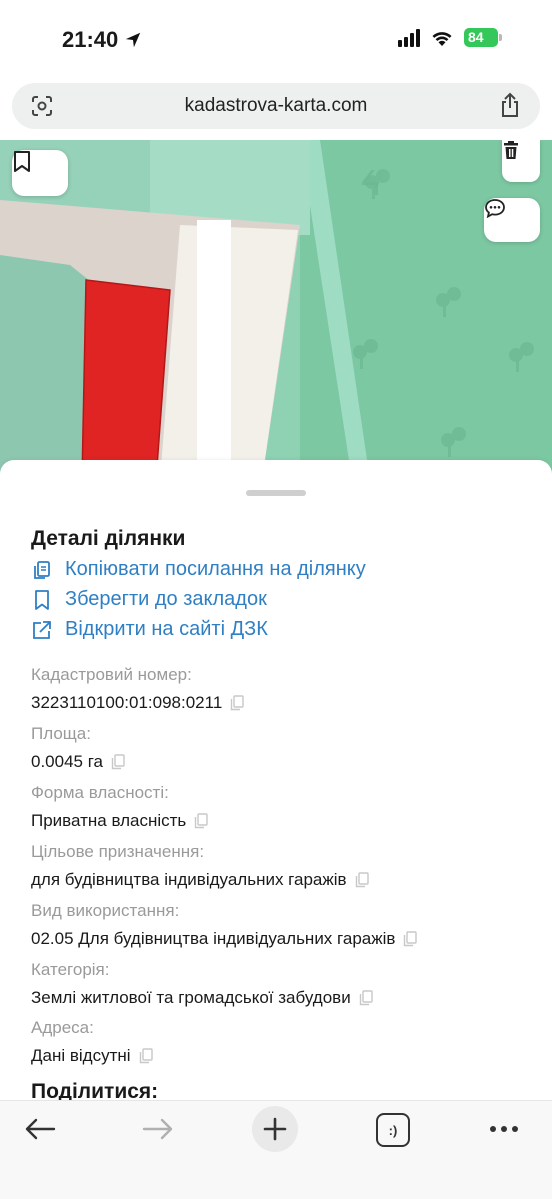  I want to click on status-bar: 21:40 84, so click(276, 40).